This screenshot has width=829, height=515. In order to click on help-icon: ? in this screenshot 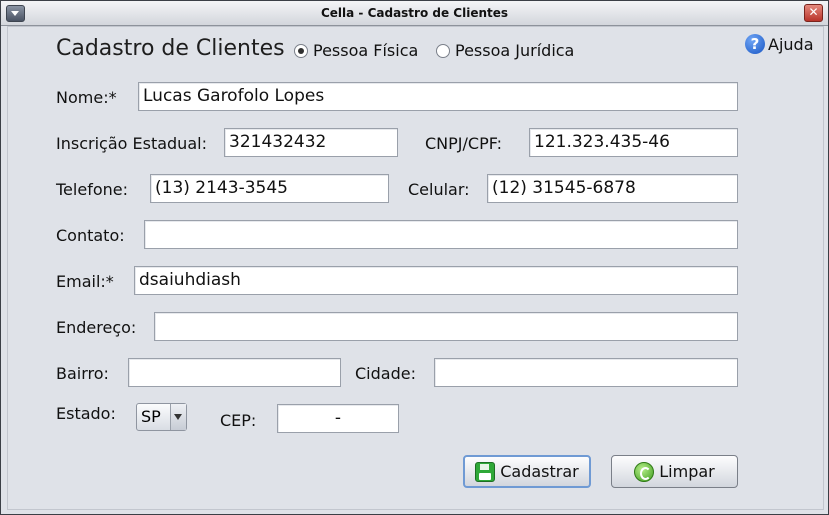, I will do `click(755, 44)`.